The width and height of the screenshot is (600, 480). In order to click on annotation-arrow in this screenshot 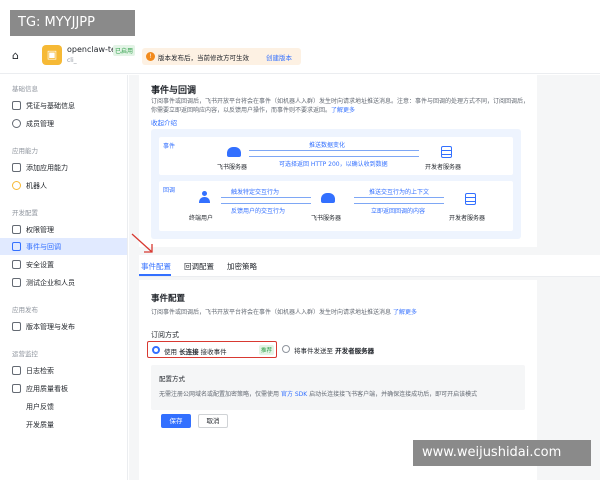, I will do `click(142, 243)`.